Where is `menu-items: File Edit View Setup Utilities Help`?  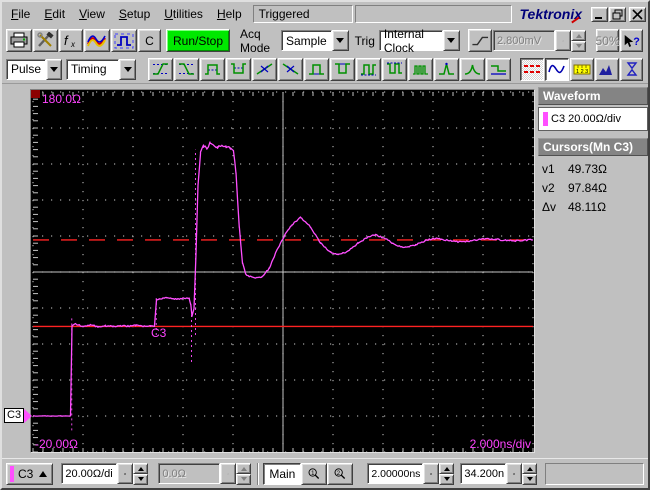 menu-items: File Edit View Setup Utilities Help is located at coordinates (126, 14).